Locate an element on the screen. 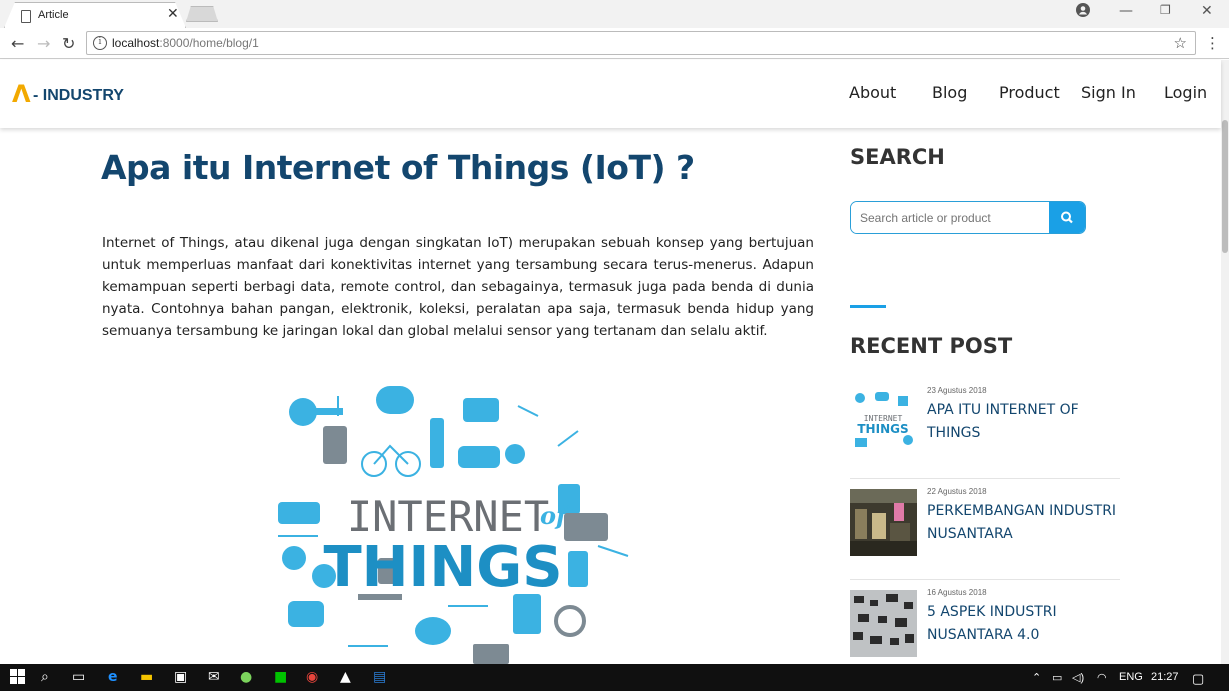 Image resolution: width=1229 pixels, height=691 pixels. nav-product: Product is located at coordinates (1029, 92).